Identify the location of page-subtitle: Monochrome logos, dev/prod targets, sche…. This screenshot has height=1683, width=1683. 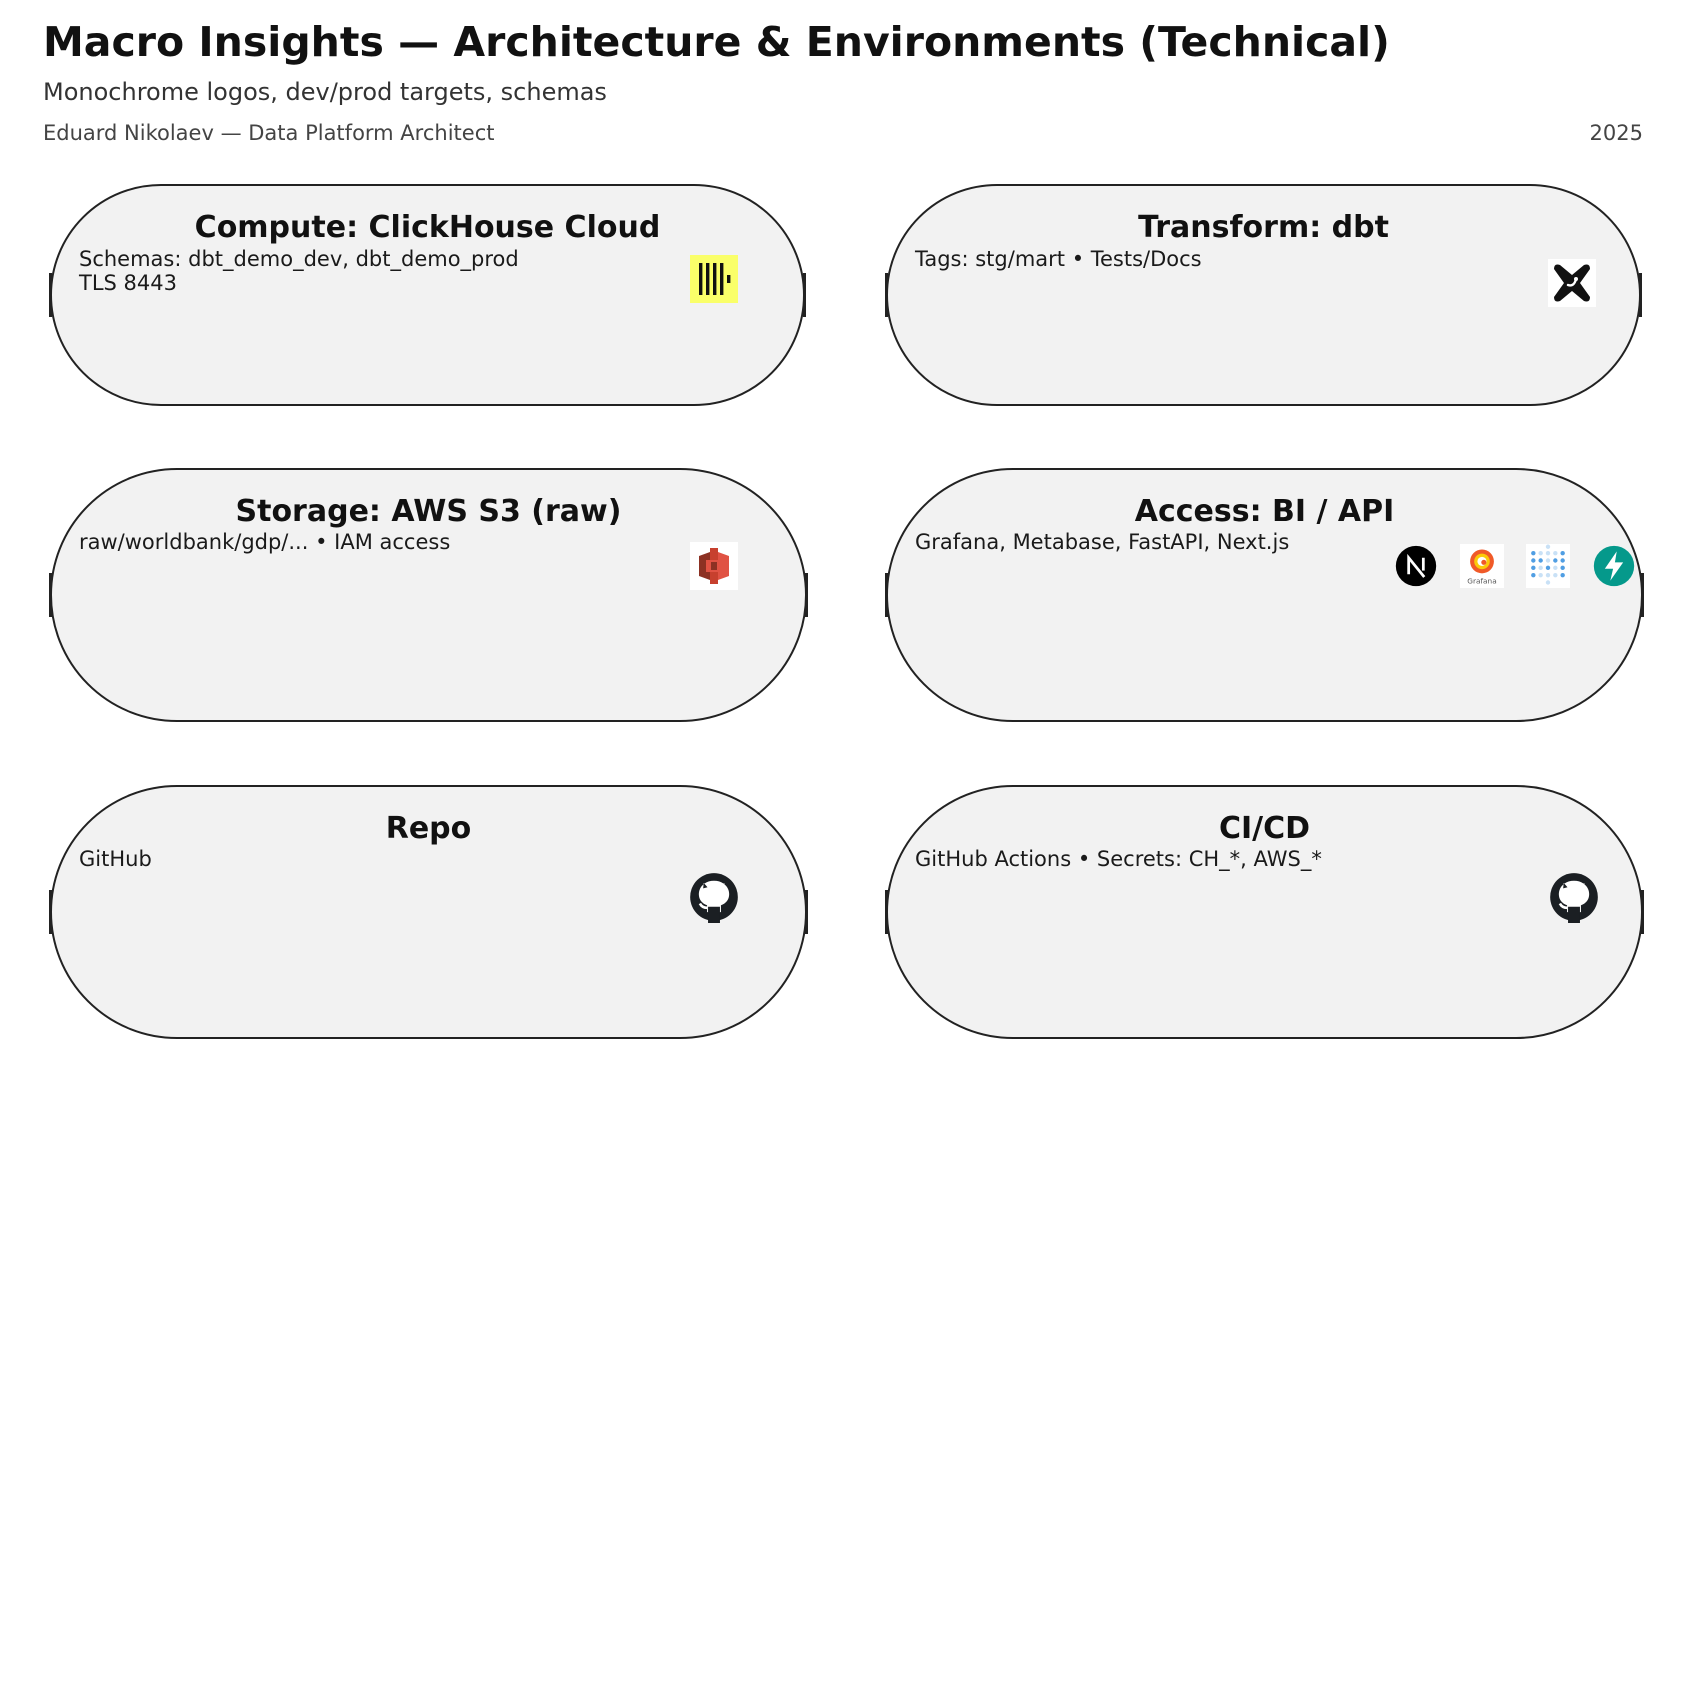
(325, 92).